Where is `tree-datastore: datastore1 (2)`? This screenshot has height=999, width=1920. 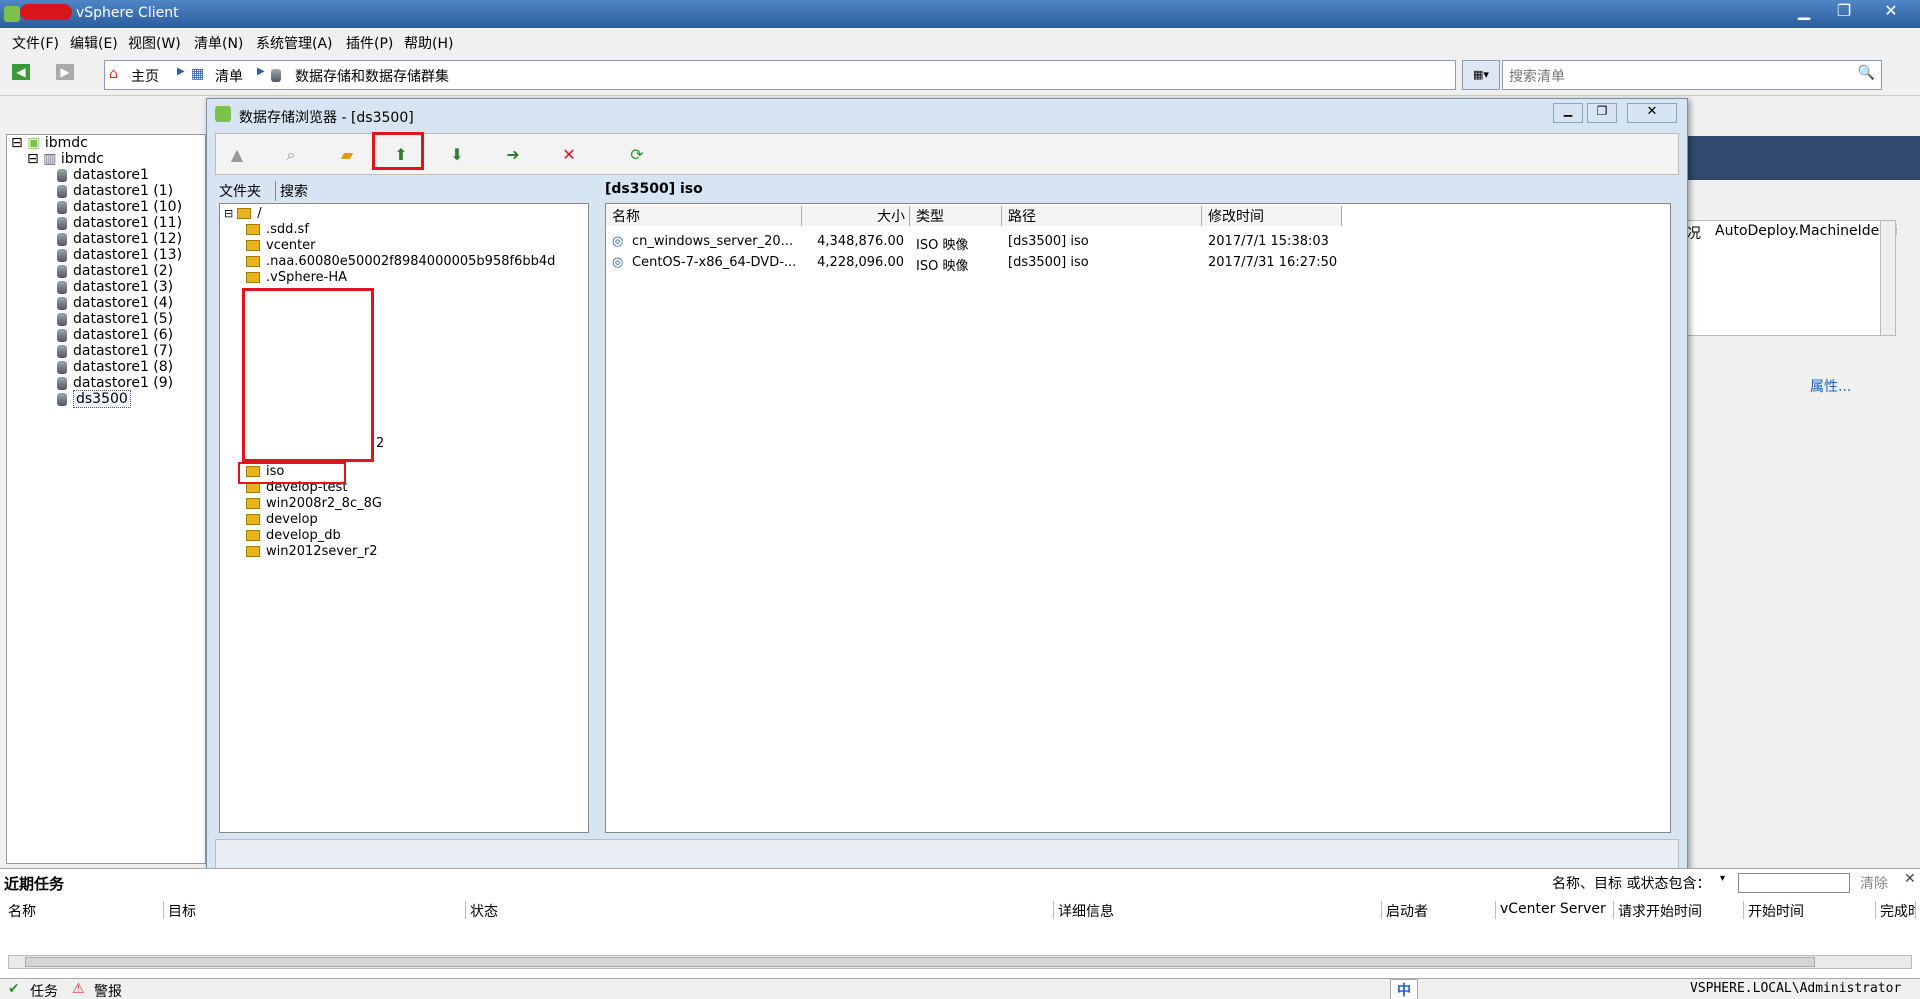 tree-datastore: datastore1 (2) is located at coordinates (115, 271).